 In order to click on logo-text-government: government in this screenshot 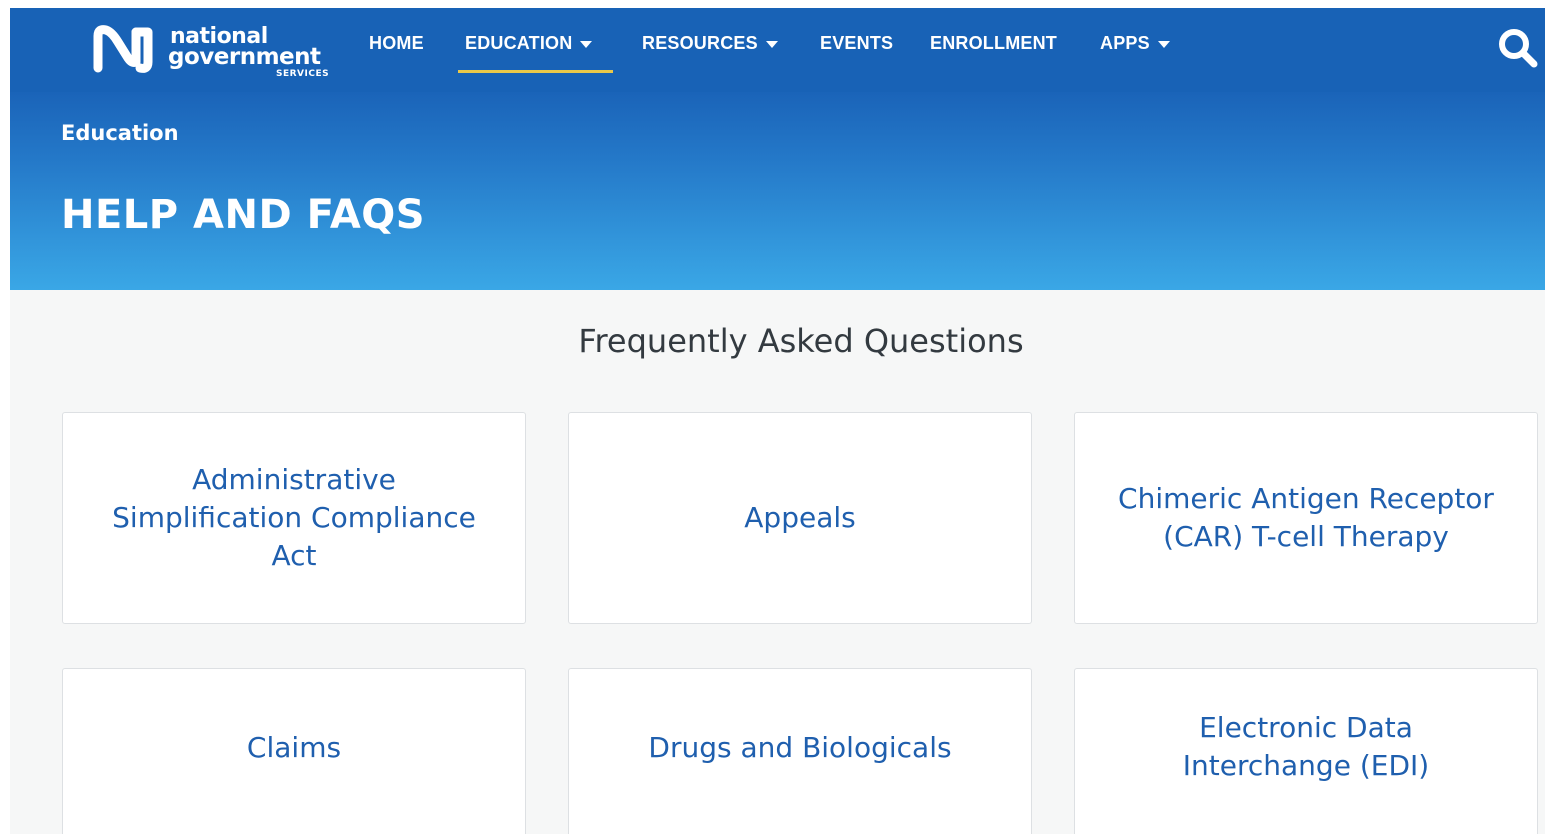, I will do `click(244, 57)`.